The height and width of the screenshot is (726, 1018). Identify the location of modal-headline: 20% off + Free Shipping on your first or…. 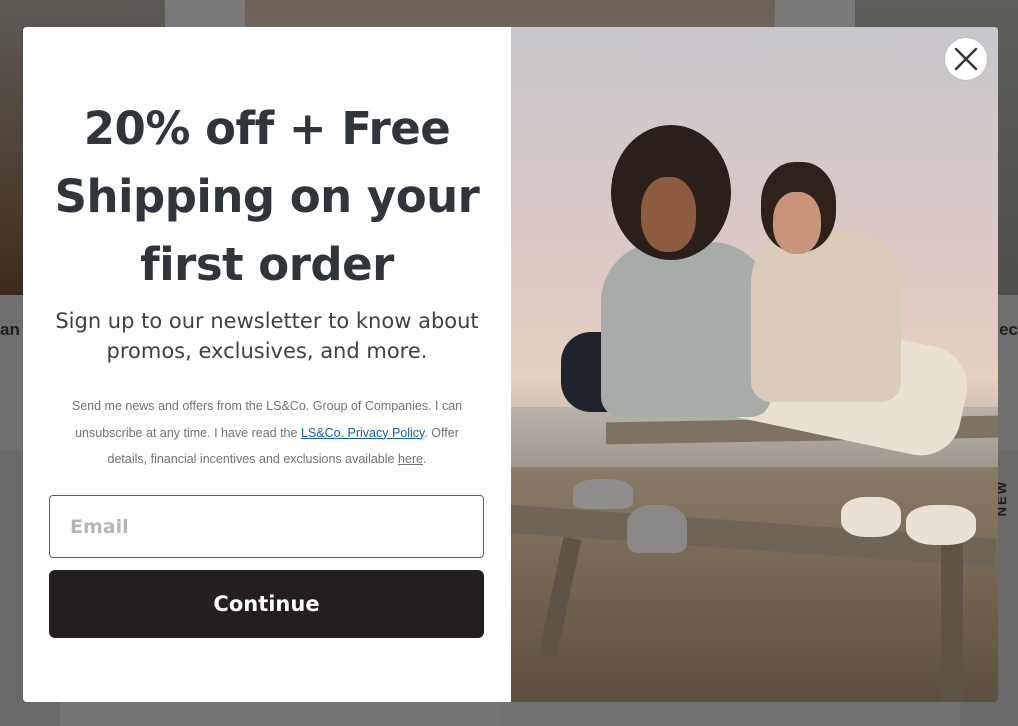
(267, 196).